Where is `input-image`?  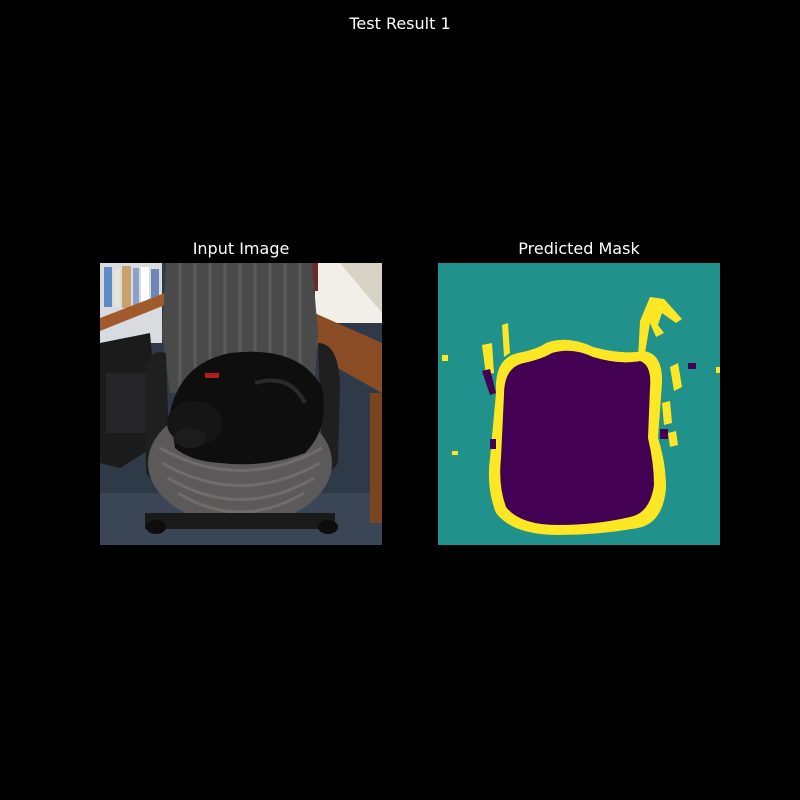 input-image is located at coordinates (241, 404).